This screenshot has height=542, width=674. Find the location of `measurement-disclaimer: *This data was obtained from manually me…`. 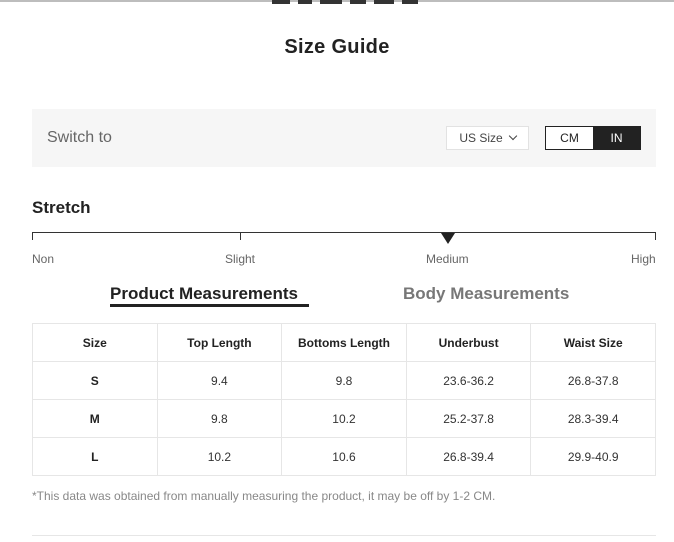

measurement-disclaimer: *This data was obtained from manually me… is located at coordinates (264, 496).